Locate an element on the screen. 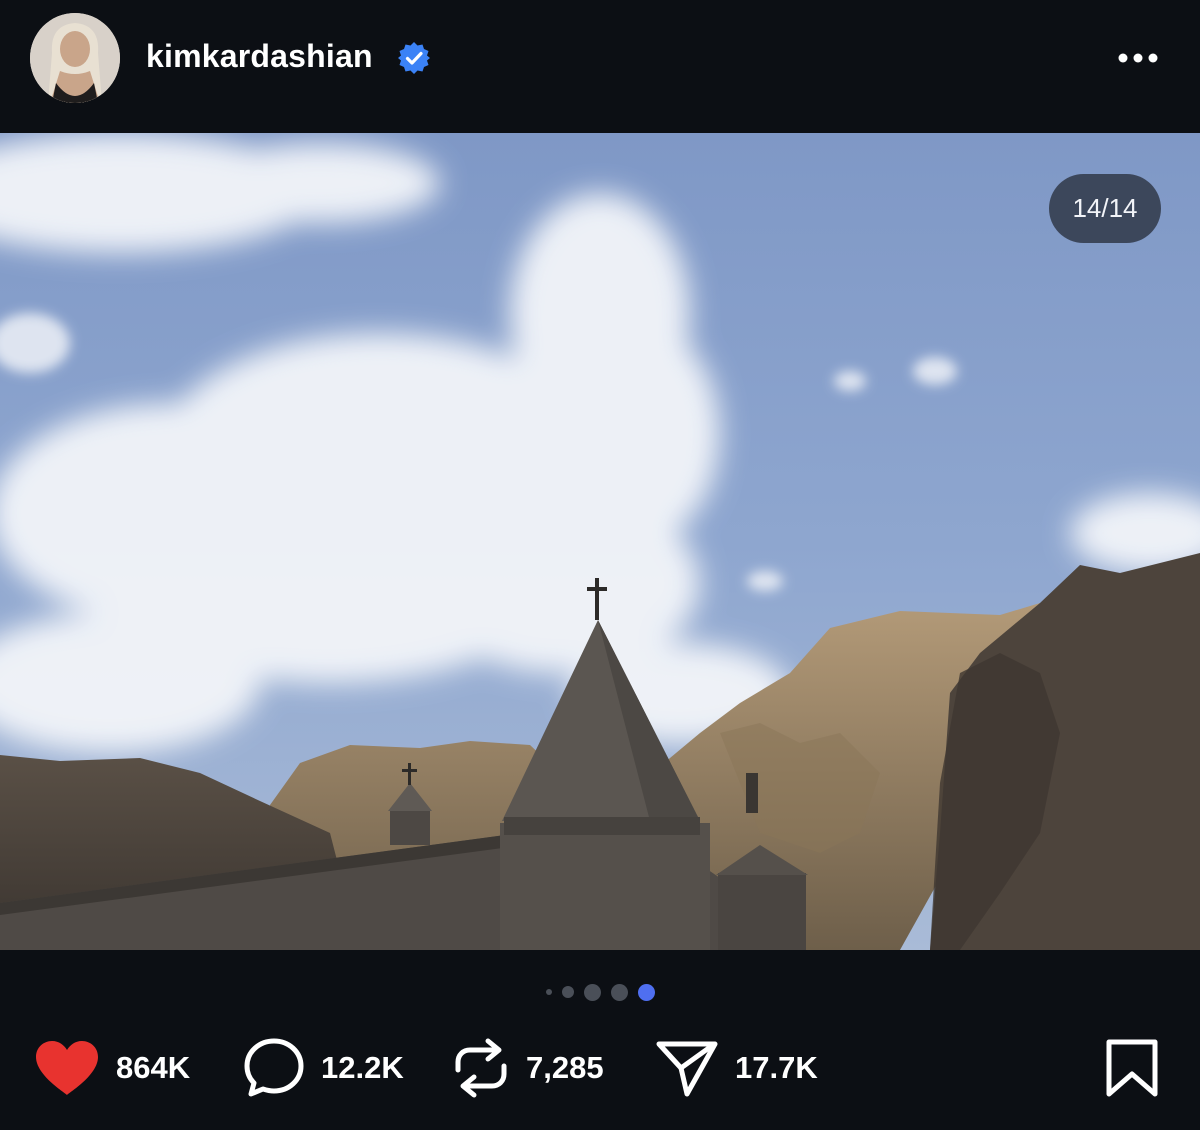 This screenshot has height=1130, width=1200. post-actions: 864K 12.2K 7,285 17.7K is located at coordinates (600, 1068).